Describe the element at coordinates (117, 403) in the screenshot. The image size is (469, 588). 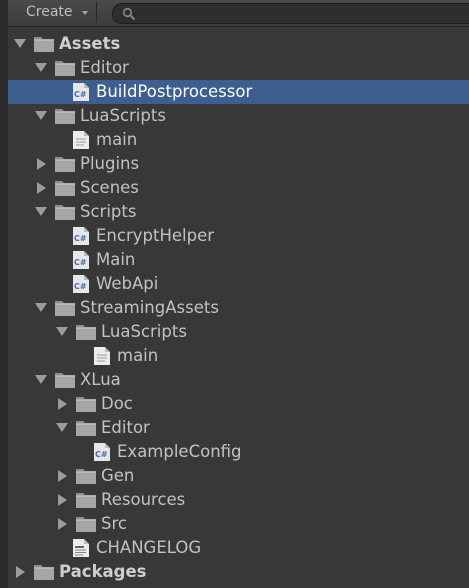
I see `tree-row-label: Doc` at that location.